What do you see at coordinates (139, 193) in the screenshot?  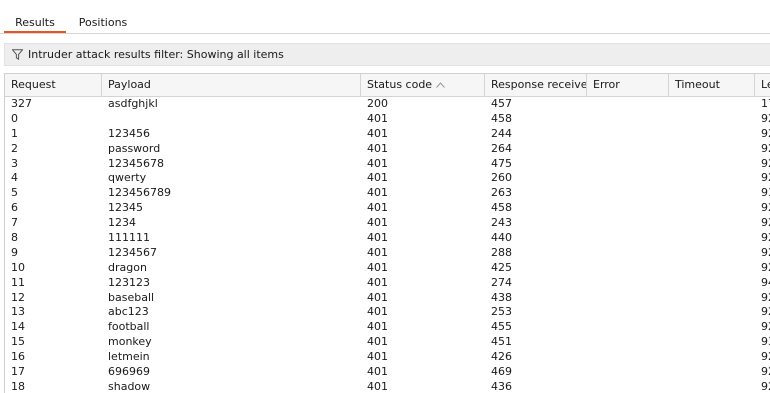 I see `cell-payload: 123456789` at bounding box center [139, 193].